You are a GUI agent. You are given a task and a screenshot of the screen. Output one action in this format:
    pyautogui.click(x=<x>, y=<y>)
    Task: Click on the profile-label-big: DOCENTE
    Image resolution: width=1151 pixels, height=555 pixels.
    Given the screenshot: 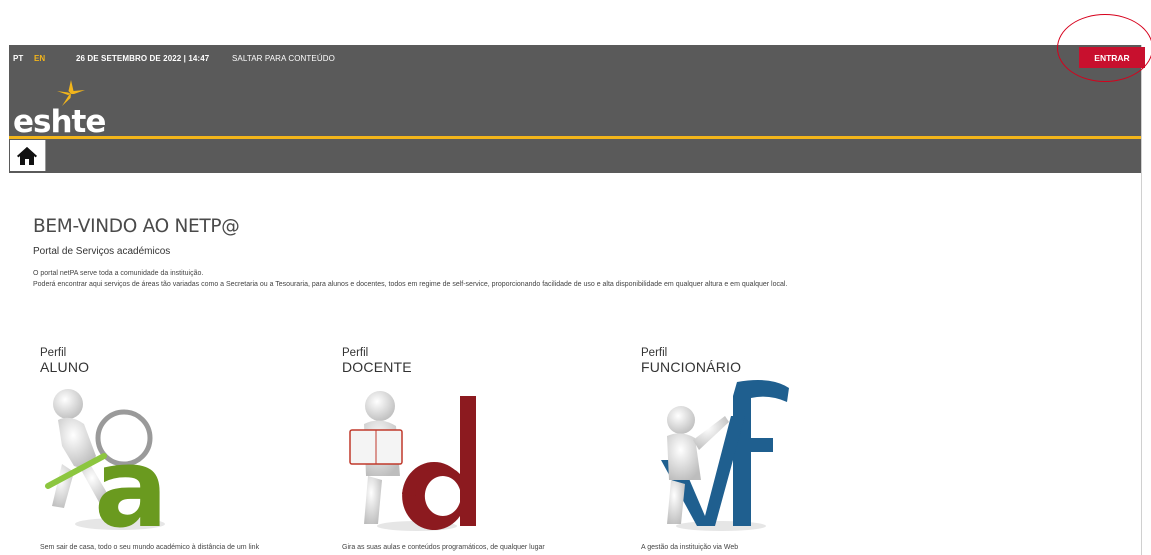 What is the action you would take?
    pyautogui.click(x=377, y=367)
    